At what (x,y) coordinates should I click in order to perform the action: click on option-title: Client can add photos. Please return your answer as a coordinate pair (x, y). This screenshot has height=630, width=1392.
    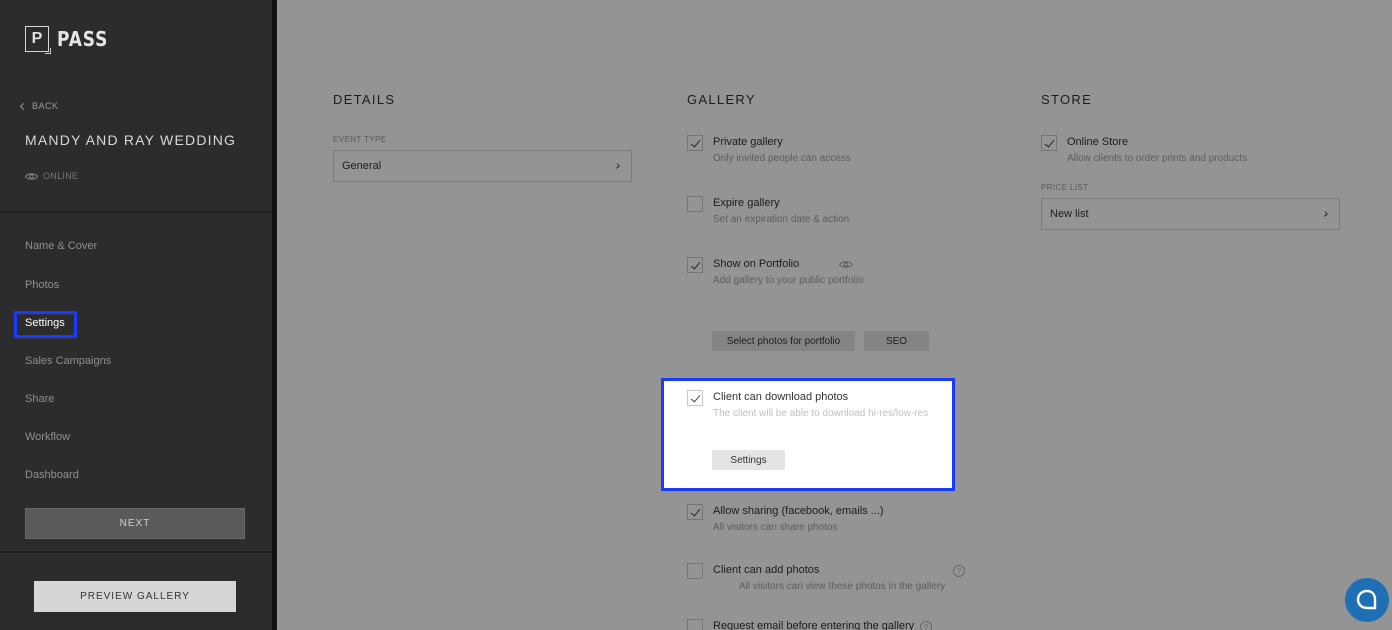
    Looking at the image, I should click on (766, 570).